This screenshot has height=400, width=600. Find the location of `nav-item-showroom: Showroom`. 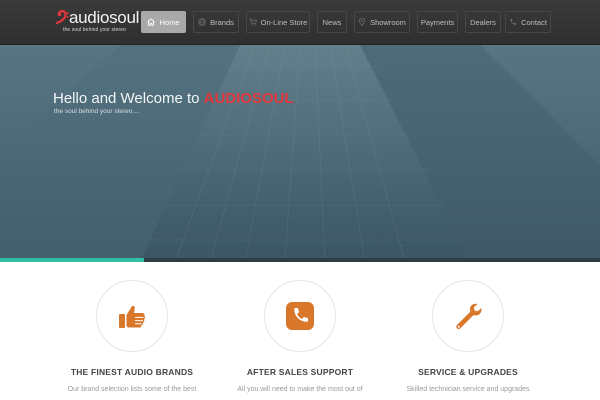

nav-item-showroom: Showroom is located at coordinates (382, 22).